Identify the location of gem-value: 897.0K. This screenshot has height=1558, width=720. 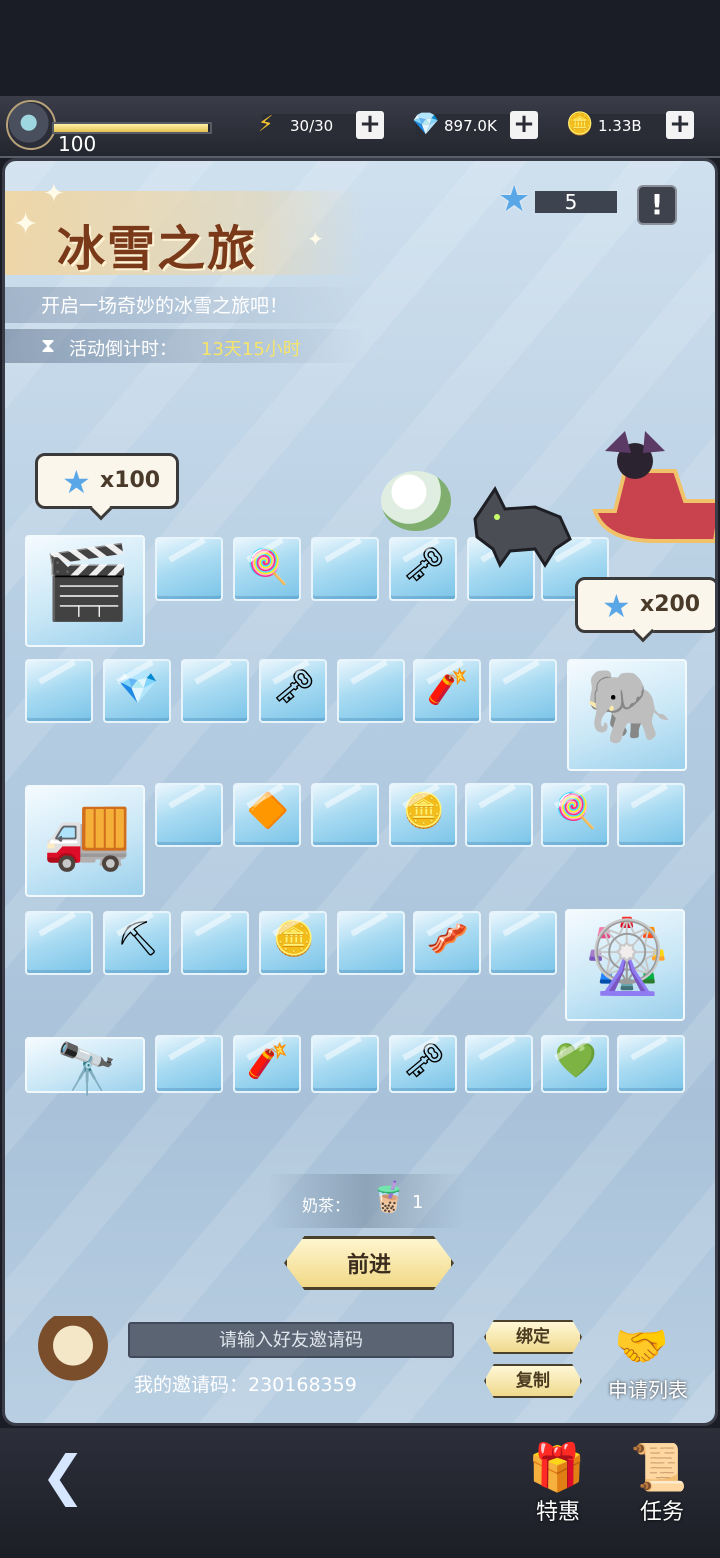
(470, 126).